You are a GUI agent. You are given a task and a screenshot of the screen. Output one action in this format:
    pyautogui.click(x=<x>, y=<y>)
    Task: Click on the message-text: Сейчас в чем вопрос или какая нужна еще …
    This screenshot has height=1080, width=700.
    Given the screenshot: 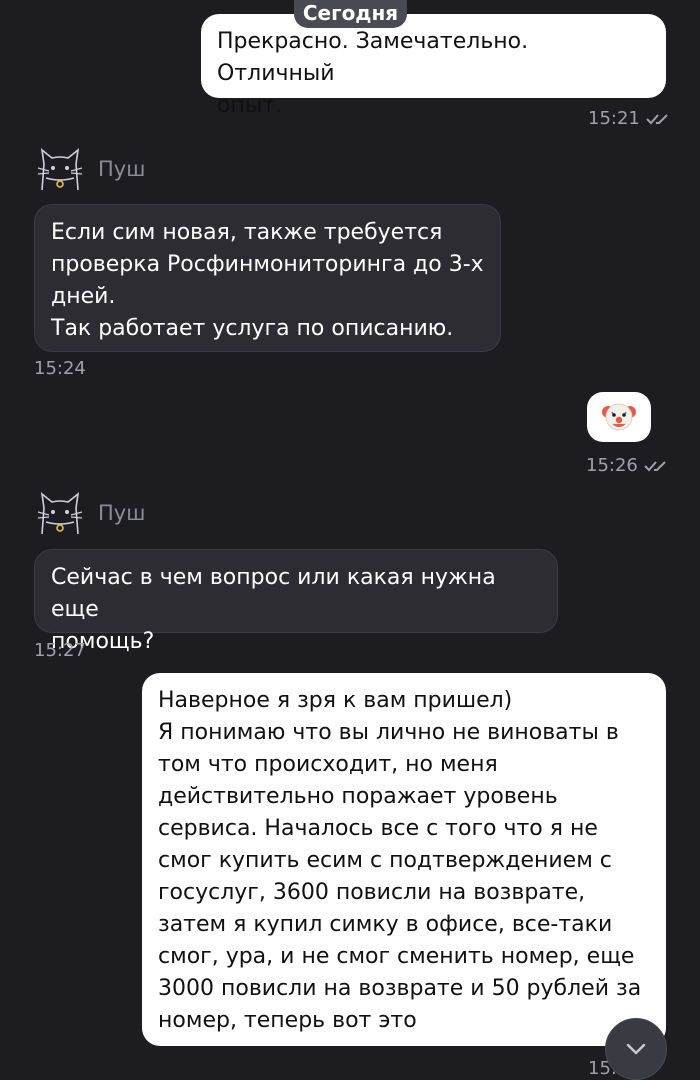 What is the action you would take?
    pyautogui.click(x=273, y=609)
    